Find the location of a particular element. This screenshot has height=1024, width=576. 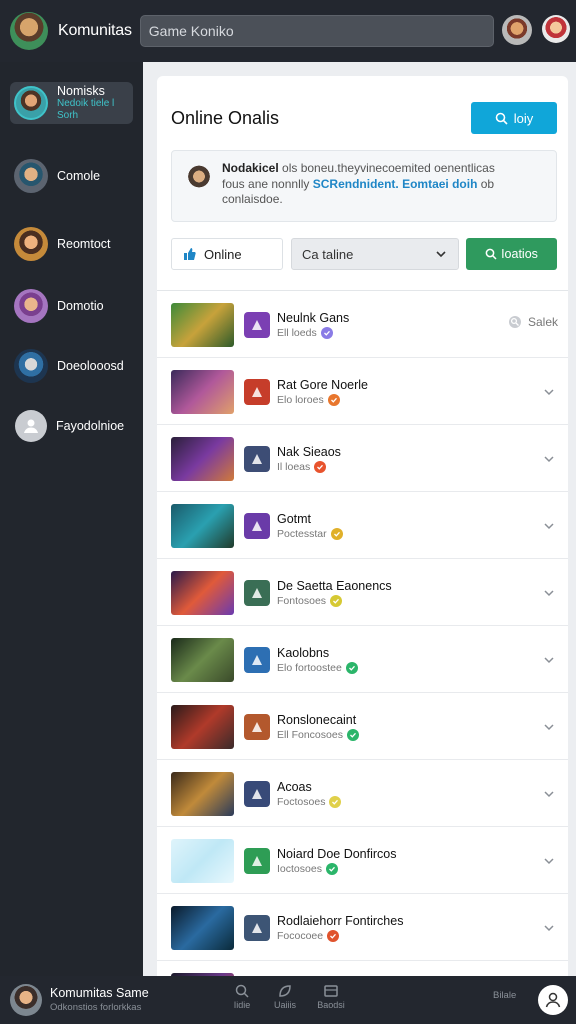

apply-filter-button: Ioatios is located at coordinates (511, 254).